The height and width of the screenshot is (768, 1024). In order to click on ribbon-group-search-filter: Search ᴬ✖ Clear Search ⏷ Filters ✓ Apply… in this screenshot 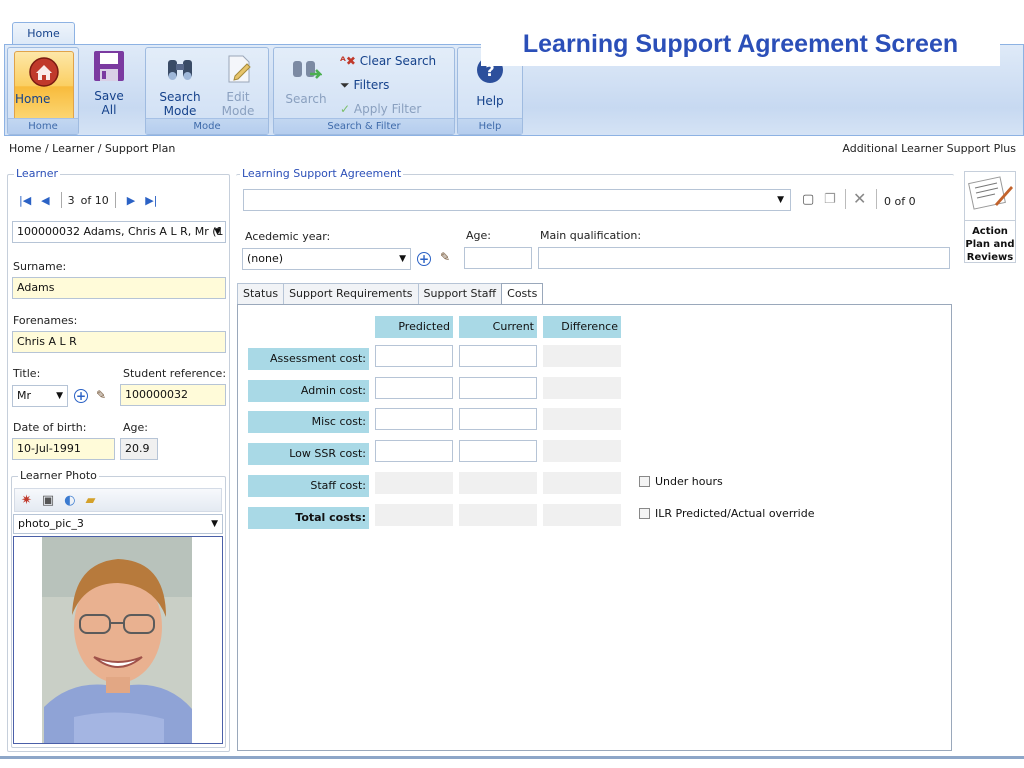, I will do `click(364, 91)`.